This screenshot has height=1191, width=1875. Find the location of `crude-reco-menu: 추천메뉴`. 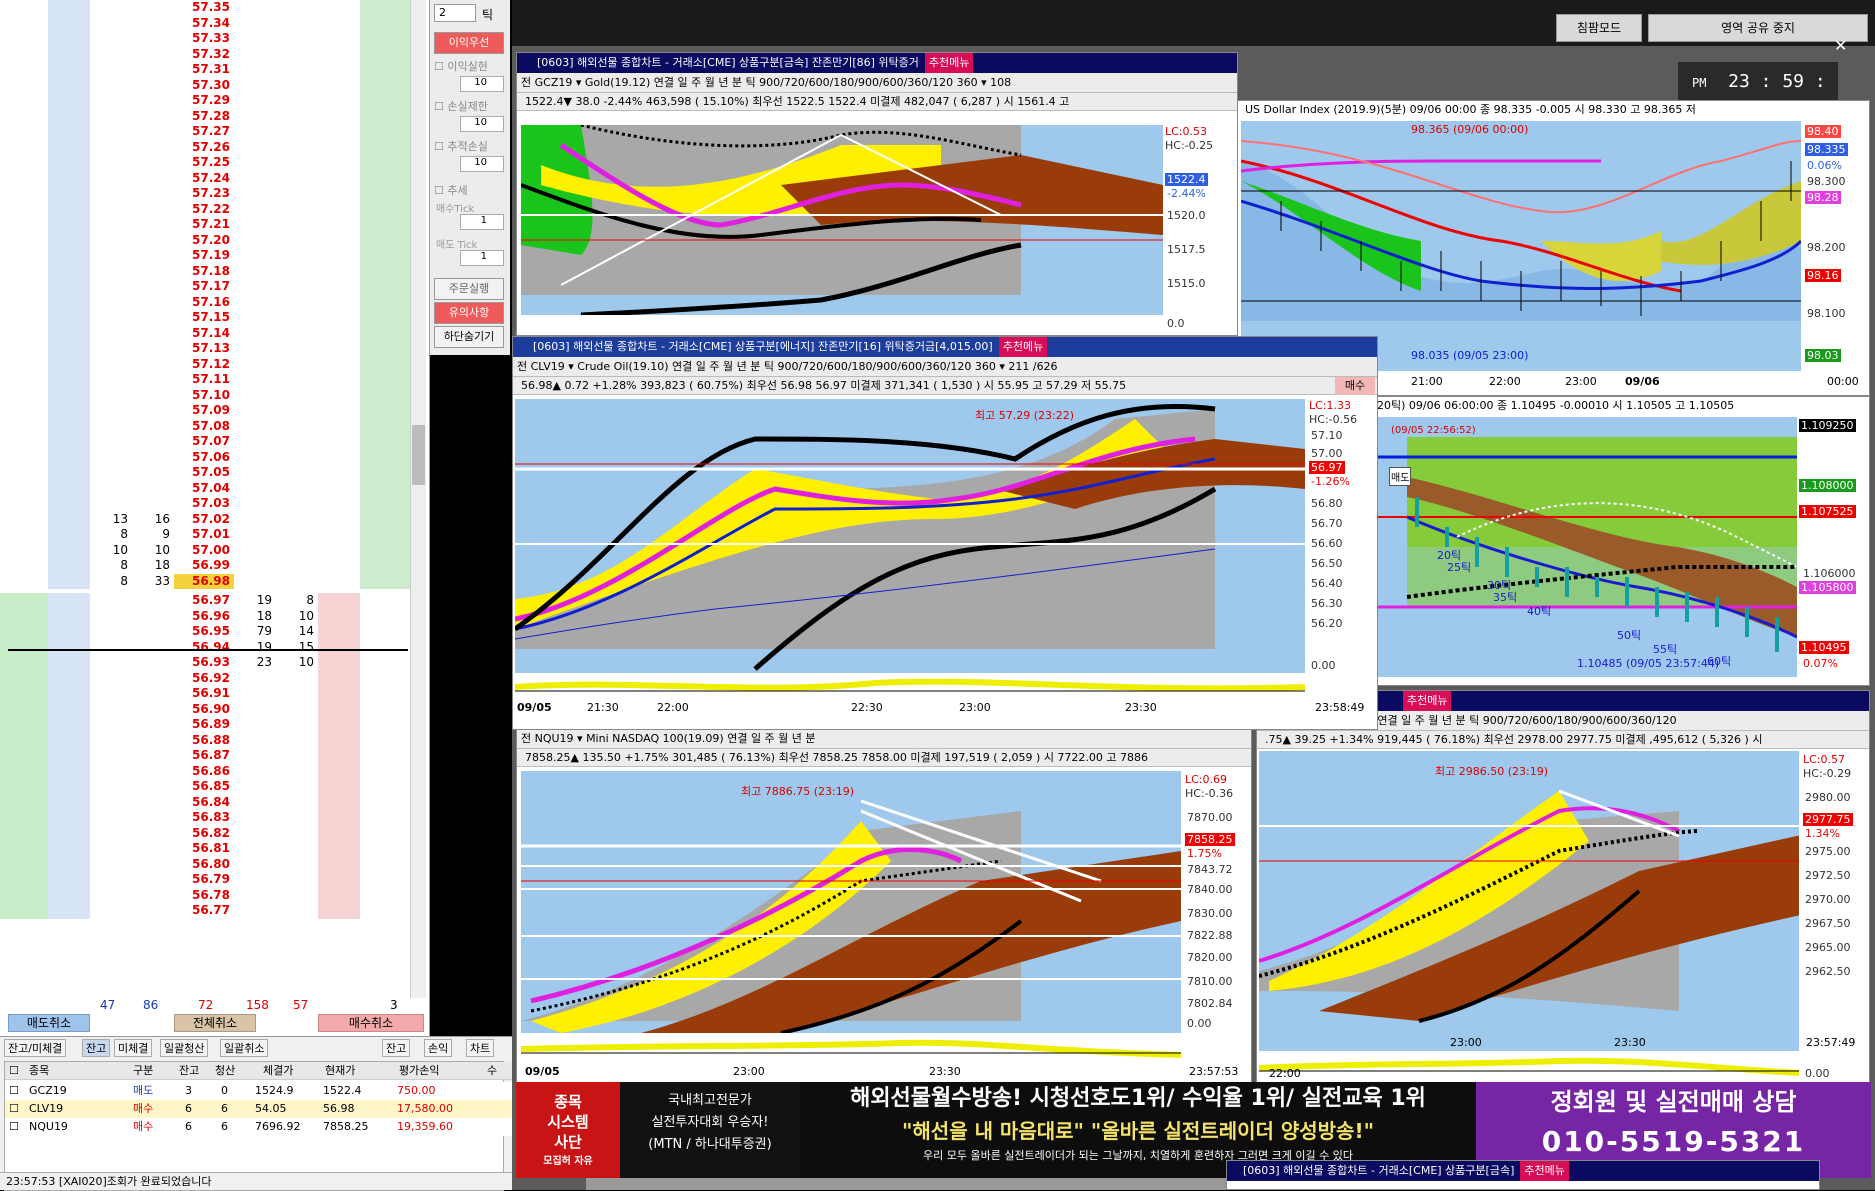

crude-reco-menu: 추천메뉴 is located at coordinates (1023, 347).